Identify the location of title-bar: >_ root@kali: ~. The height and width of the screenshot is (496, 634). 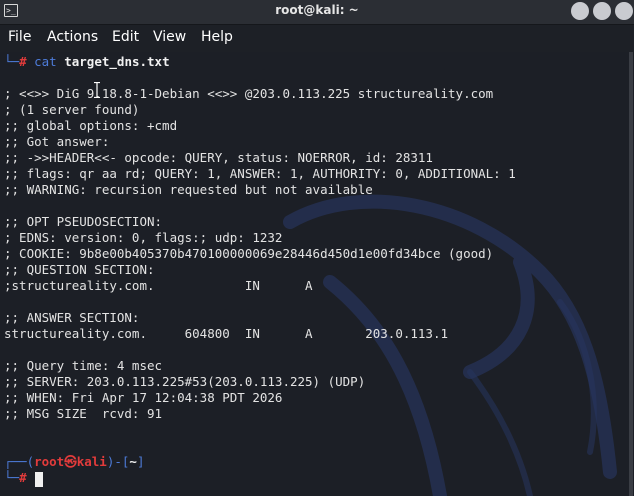
(317, 12).